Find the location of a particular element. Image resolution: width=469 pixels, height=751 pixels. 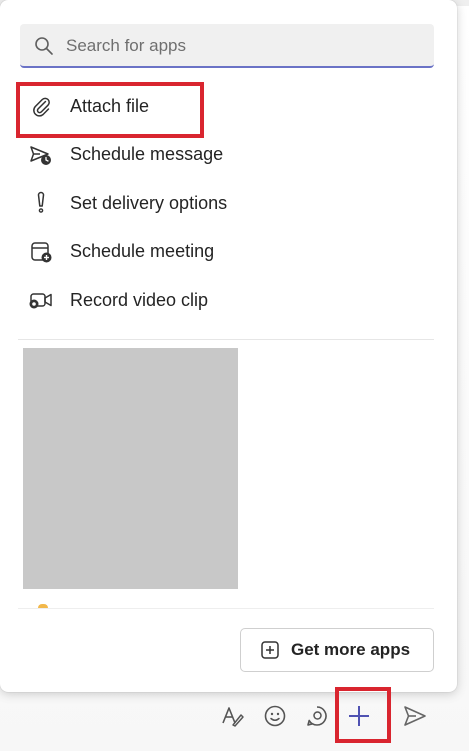

add-apps-button is located at coordinates (359, 718).